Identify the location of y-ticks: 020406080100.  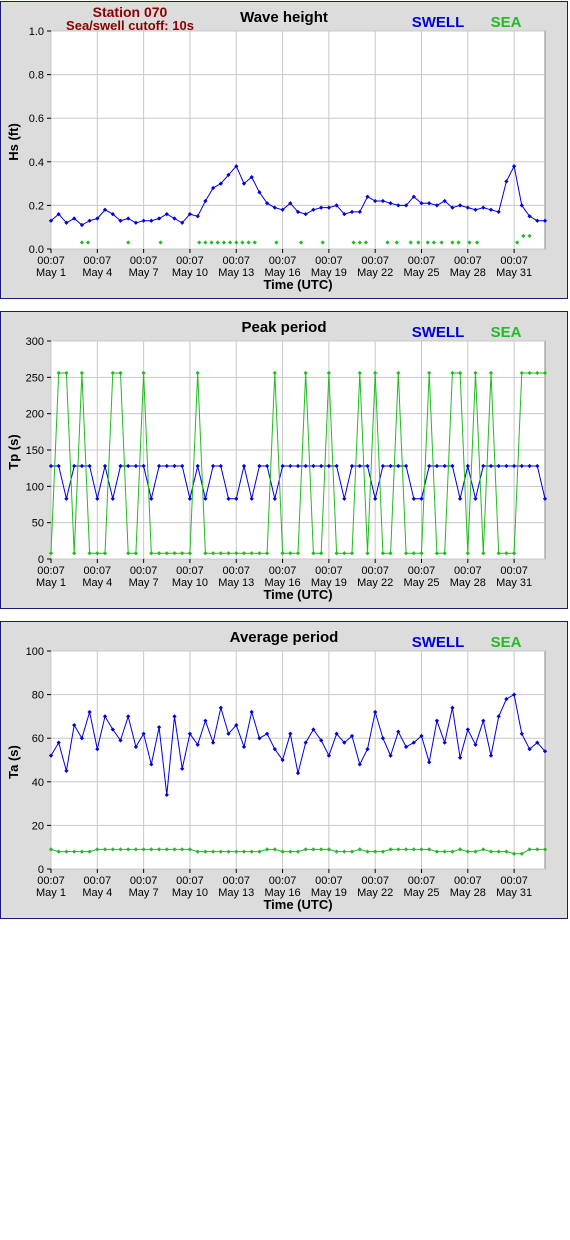
(38, 761).